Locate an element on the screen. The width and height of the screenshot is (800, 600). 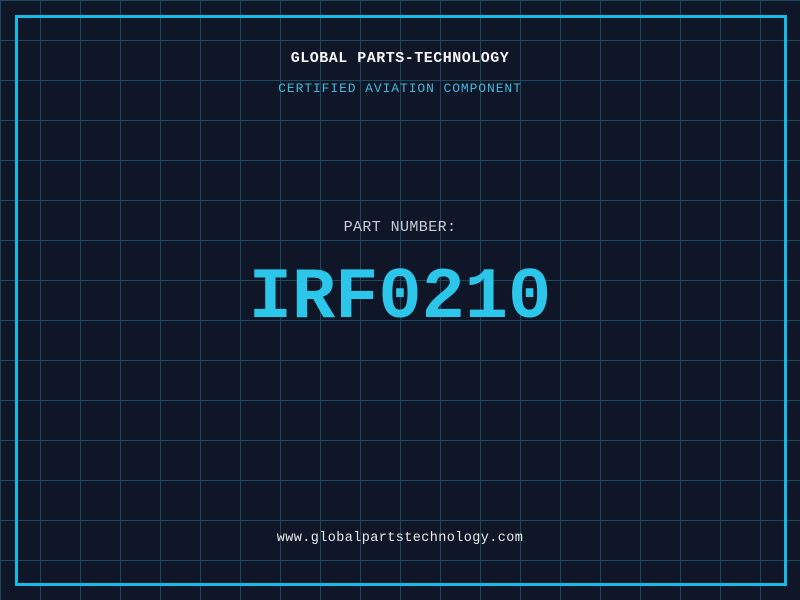
part-number-value: IRF0210 is located at coordinates (400, 298).